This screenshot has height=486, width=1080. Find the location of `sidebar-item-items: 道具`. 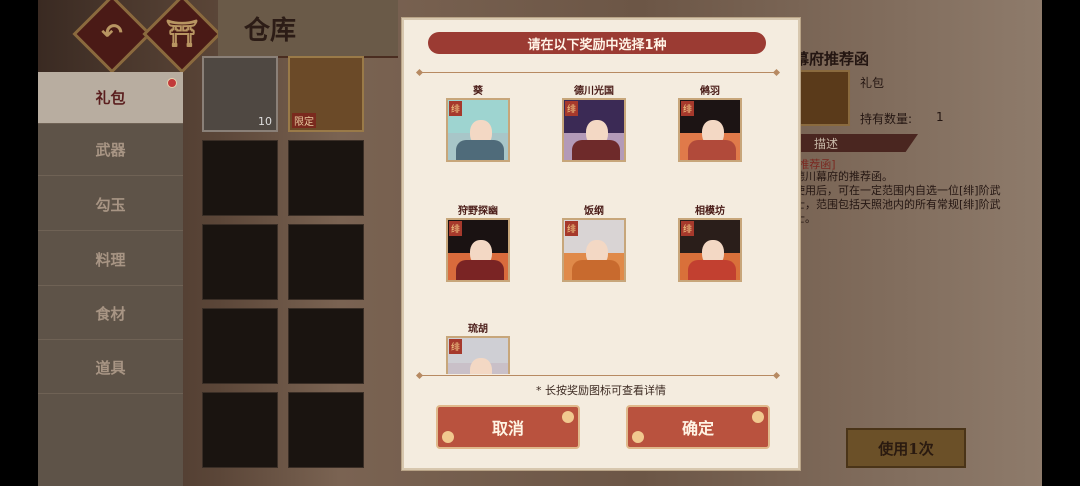

sidebar-item-items: 道具 is located at coordinates (110, 368).